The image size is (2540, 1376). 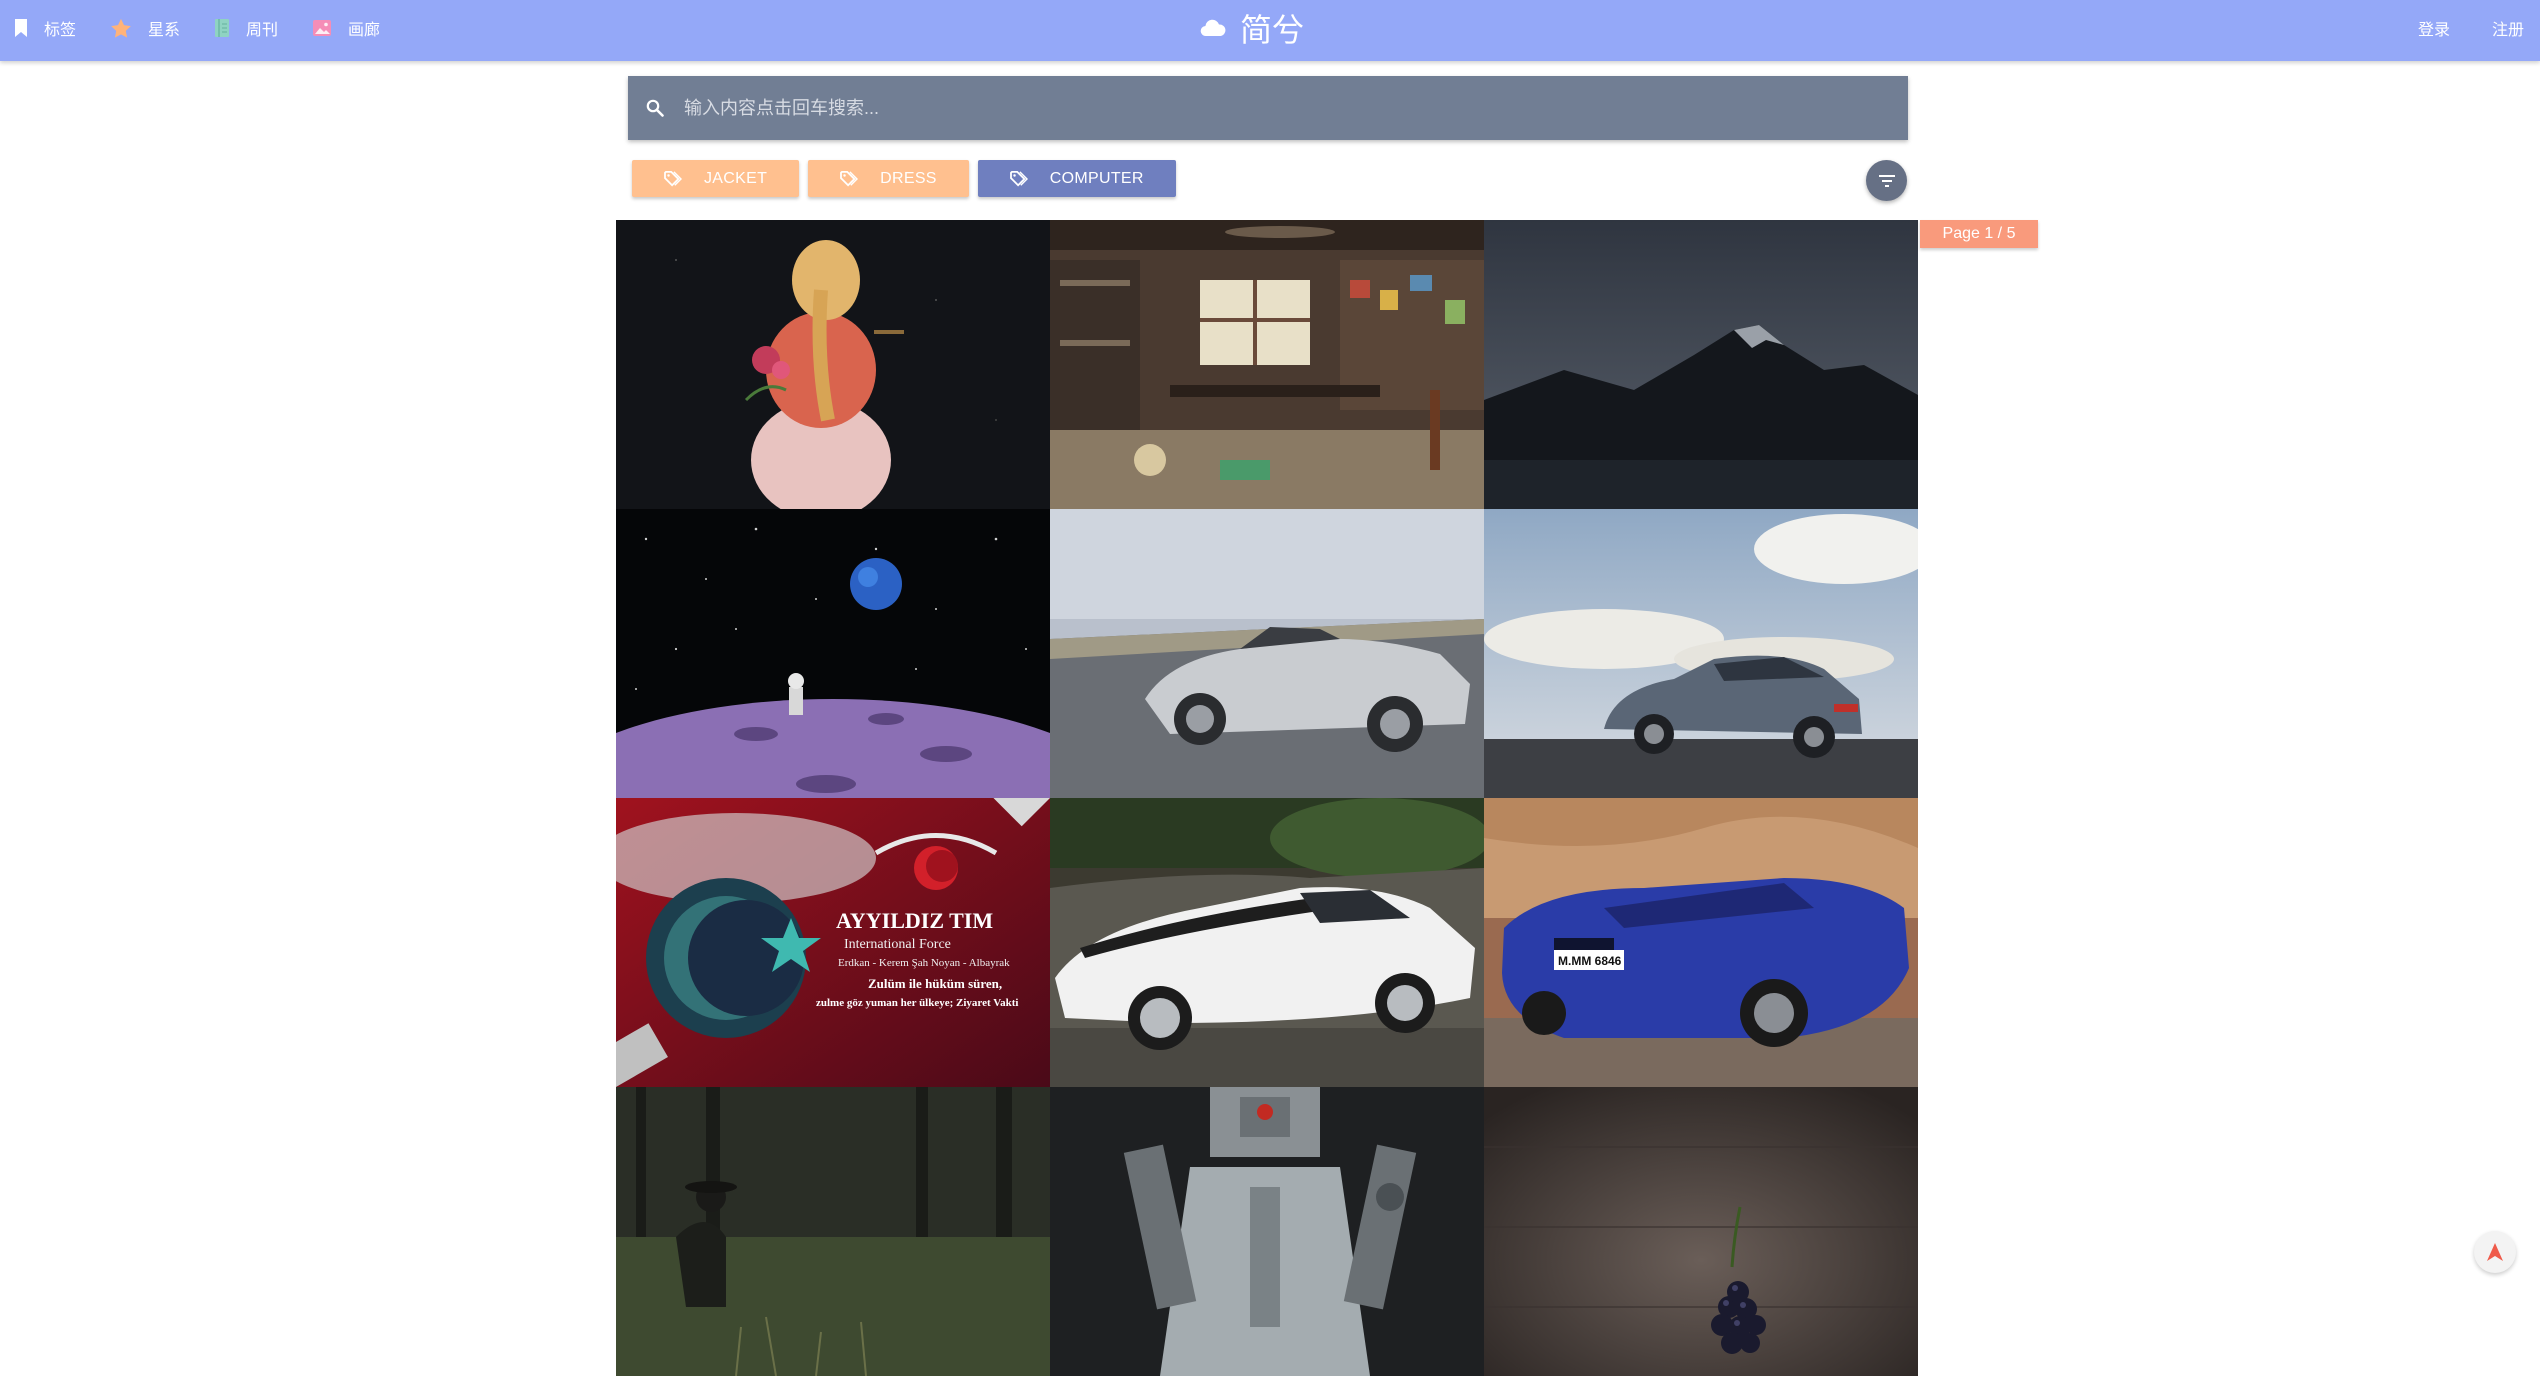 I want to click on star-icon, so click(x=121, y=28).